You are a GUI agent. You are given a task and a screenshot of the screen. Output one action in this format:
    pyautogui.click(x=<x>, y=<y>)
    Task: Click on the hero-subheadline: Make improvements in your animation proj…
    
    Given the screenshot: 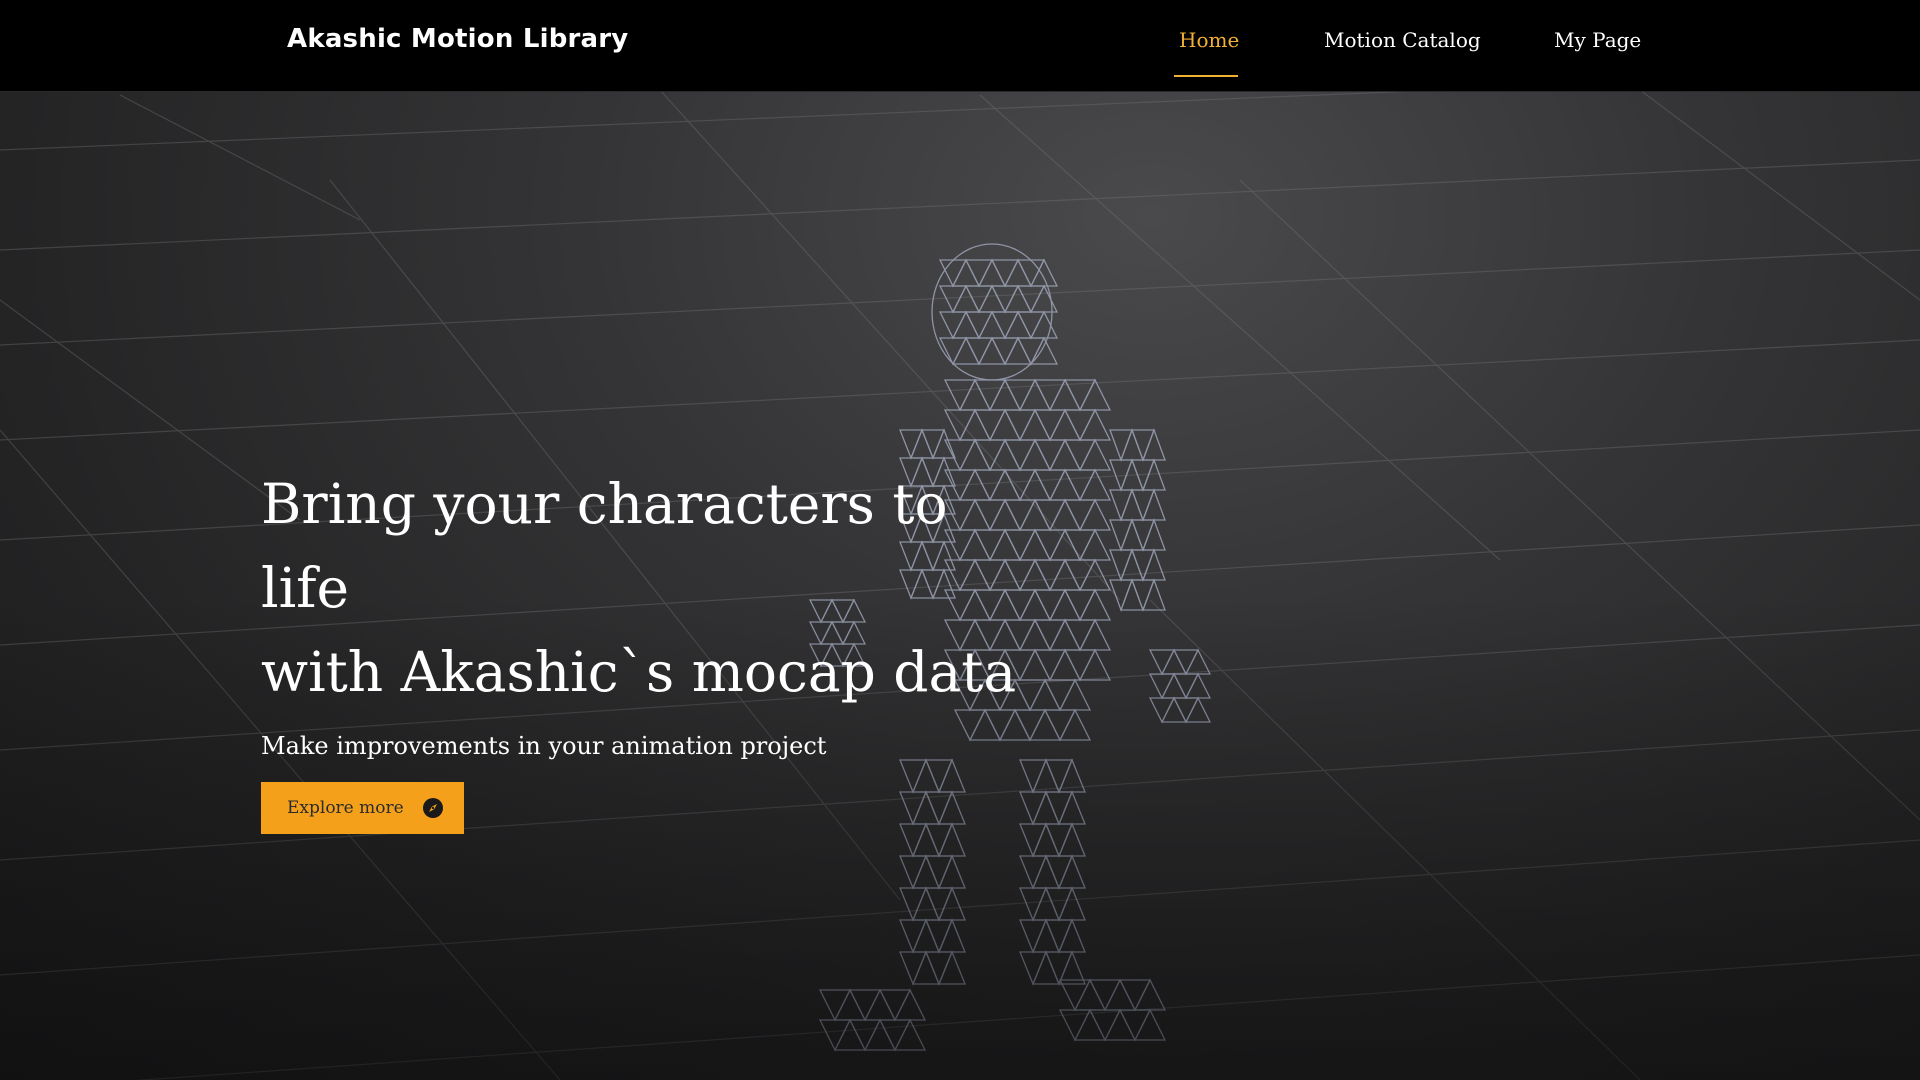 What is the action you would take?
    pyautogui.click(x=544, y=746)
    